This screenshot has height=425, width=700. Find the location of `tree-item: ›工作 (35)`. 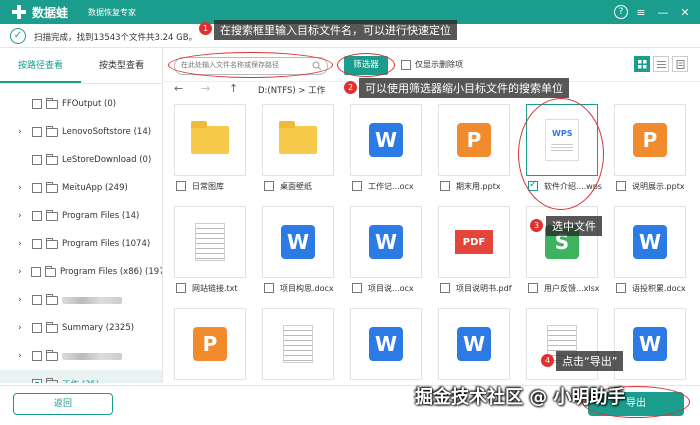

tree-item: ›工作 (35) is located at coordinates (81, 376).